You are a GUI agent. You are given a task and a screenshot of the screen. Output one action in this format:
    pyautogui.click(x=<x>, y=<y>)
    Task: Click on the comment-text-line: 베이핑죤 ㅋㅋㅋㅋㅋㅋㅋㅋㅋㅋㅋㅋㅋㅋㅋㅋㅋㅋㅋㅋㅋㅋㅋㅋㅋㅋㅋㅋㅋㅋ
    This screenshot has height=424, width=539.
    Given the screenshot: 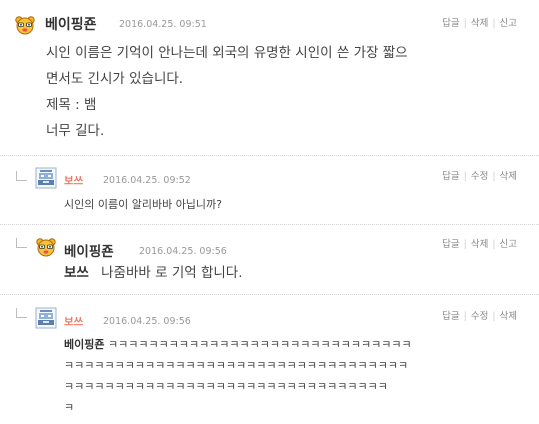 What is the action you would take?
    pyautogui.click(x=291, y=344)
    